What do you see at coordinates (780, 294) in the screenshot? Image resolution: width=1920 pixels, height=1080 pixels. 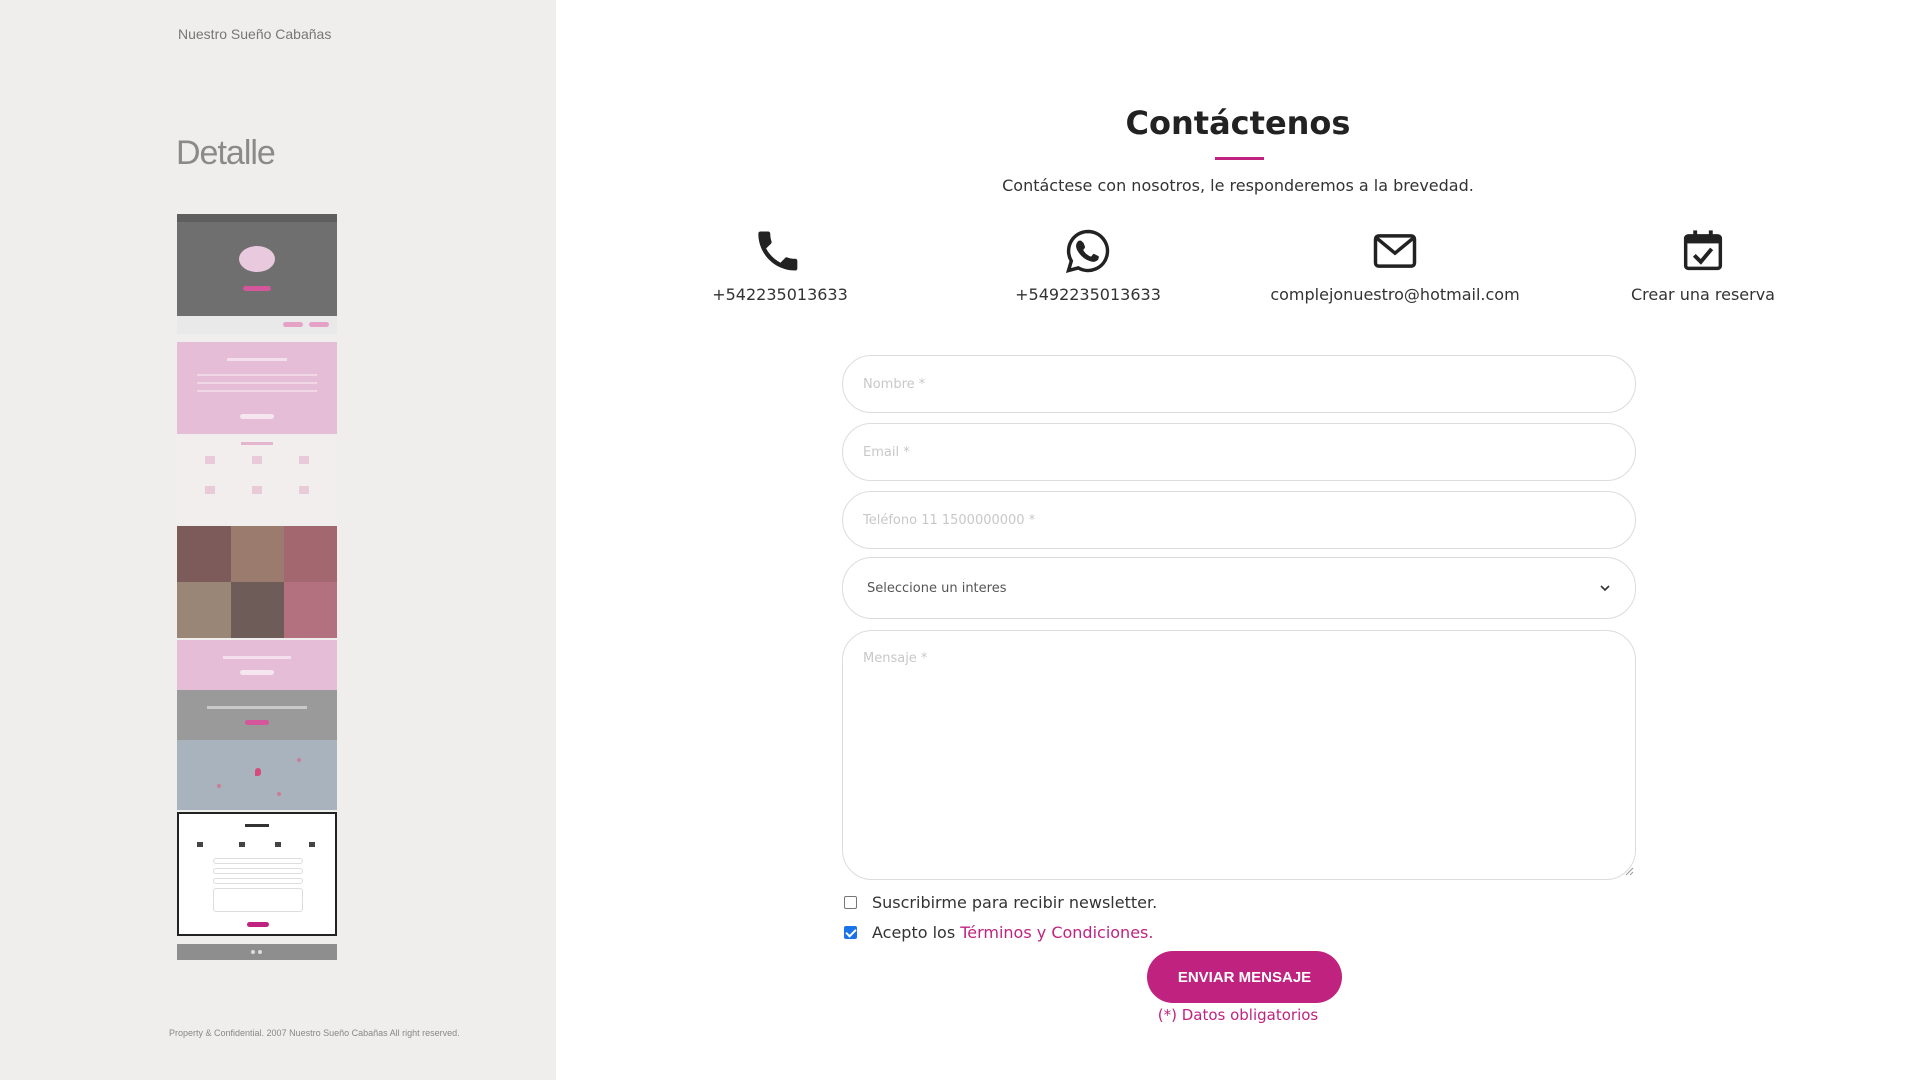 I see `phone-number: +542235013633` at bounding box center [780, 294].